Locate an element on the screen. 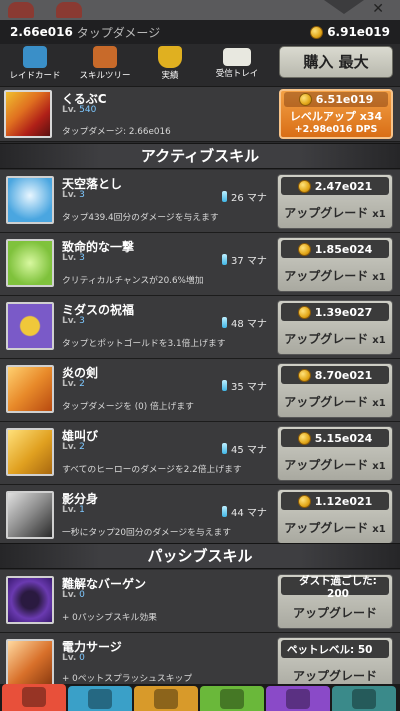 This screenshot has height=711, width=400. menu-label: 受信トレイ is located at coordinates (237, 74).